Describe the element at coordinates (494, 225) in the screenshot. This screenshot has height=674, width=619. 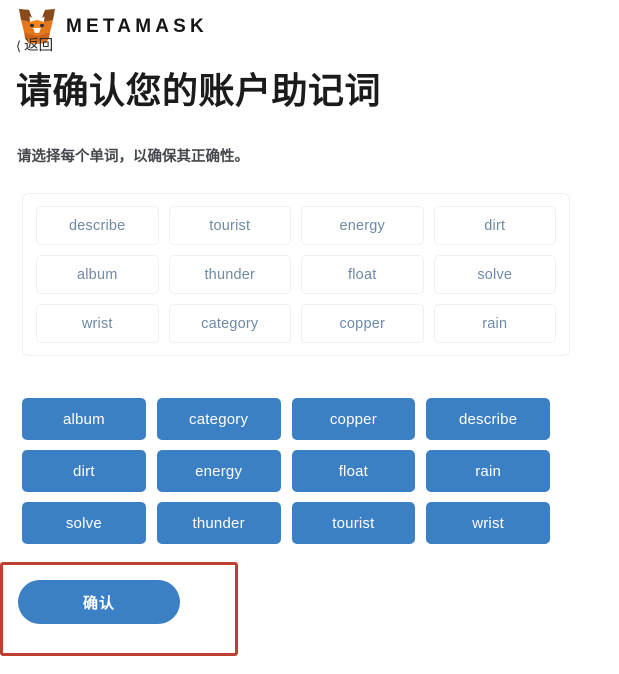
I see `seed-chip: dirt` at that location.